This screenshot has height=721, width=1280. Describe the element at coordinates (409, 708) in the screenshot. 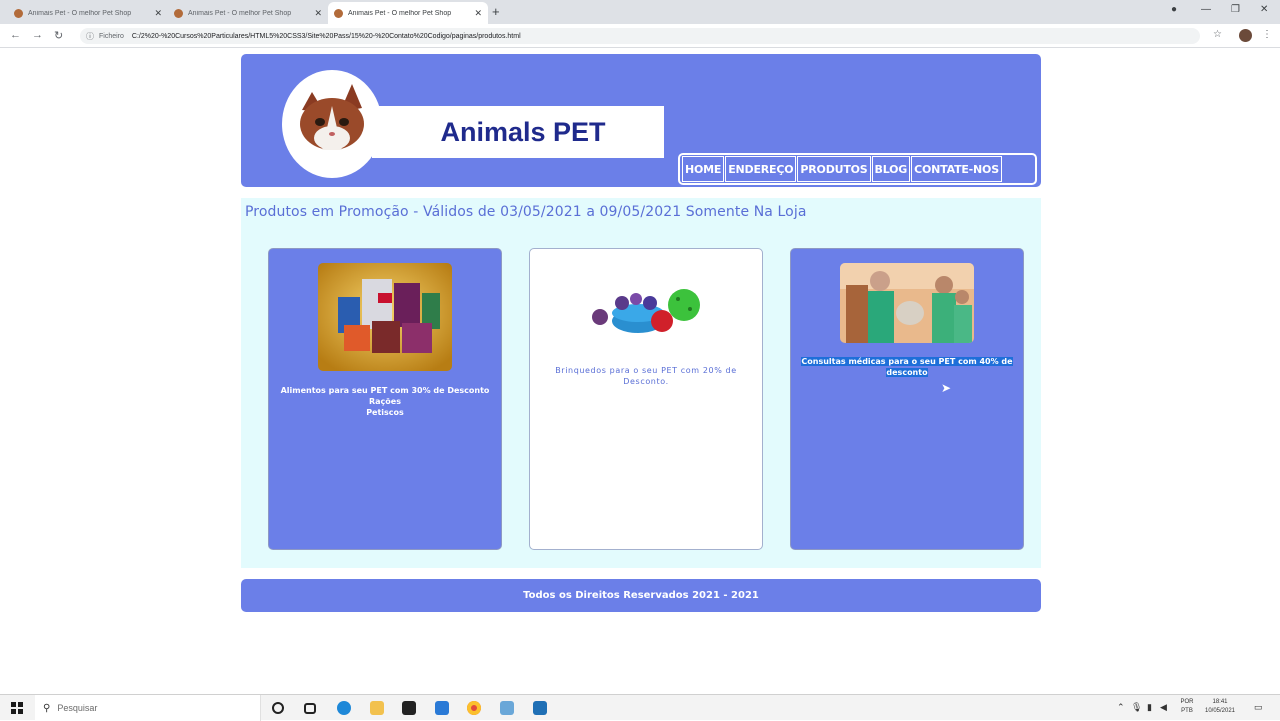

I see `store-icon` at that location.